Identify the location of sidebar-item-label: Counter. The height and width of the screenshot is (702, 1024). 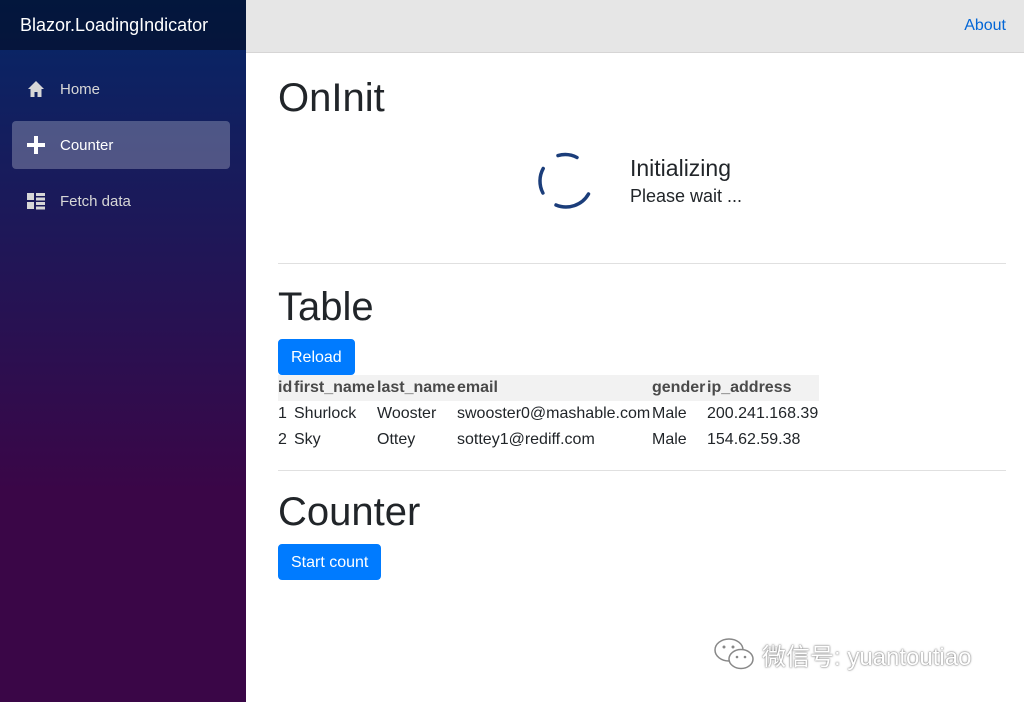
(87, 145).